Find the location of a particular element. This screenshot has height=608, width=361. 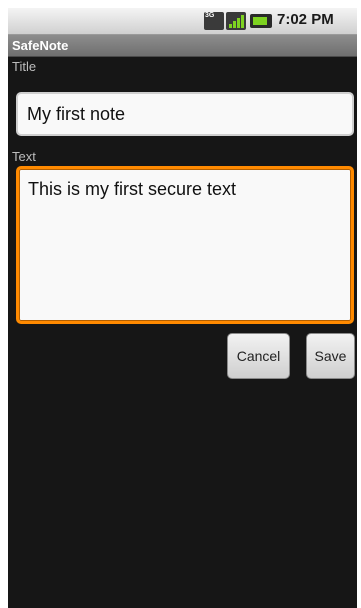

cancel-button: Cancel is located at coordinates (258, 356).